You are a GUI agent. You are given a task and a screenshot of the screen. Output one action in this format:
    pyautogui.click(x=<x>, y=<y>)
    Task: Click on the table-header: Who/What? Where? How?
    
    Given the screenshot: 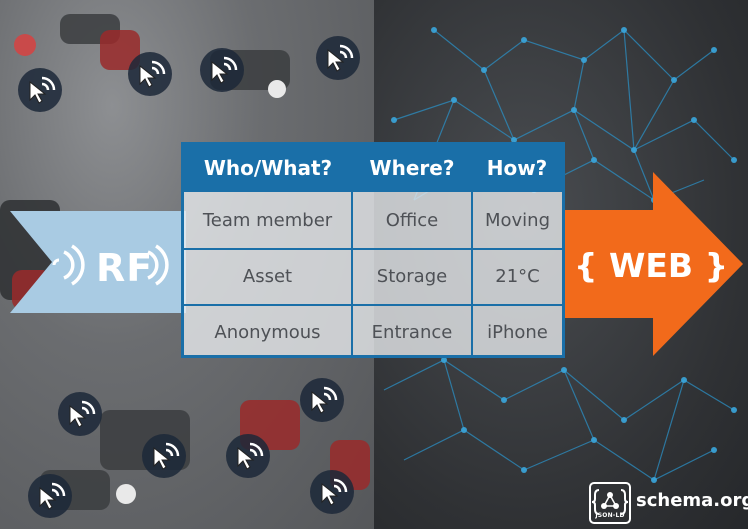 What is the action you would take?
    pyautogui.click(x=373, y=168)
    